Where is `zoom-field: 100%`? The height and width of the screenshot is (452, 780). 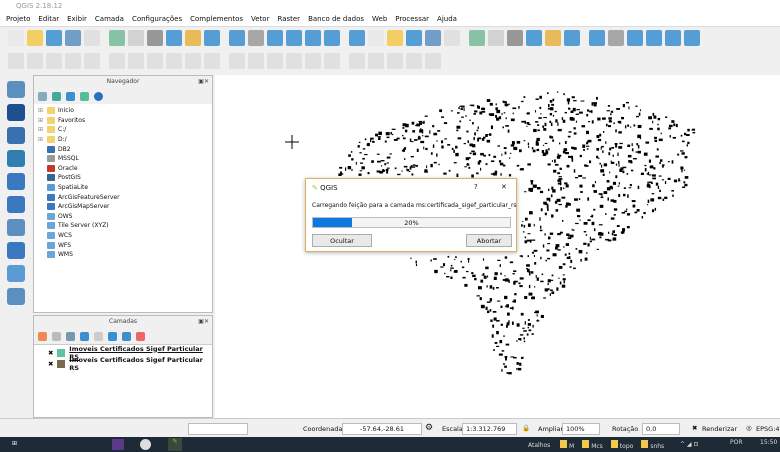
zoom-field: 100% is located at coordinates (581, 429).